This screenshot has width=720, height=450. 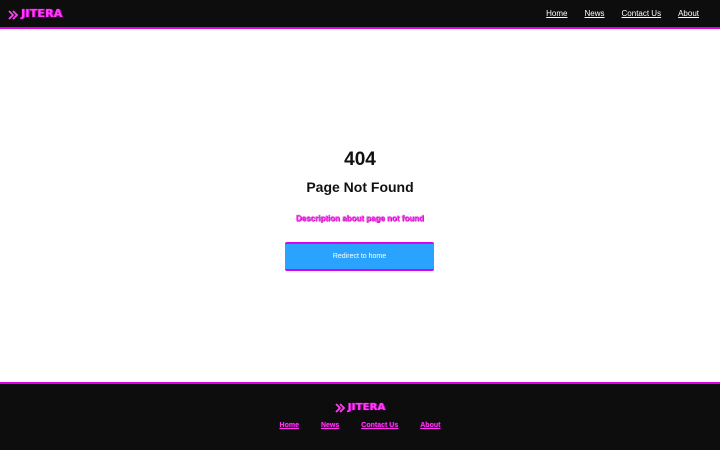 What do you see at coordinates (379, 425) in the screenshot?
I see `footer-link-contact-us: Contact Us` at bounding box center [379, 425].